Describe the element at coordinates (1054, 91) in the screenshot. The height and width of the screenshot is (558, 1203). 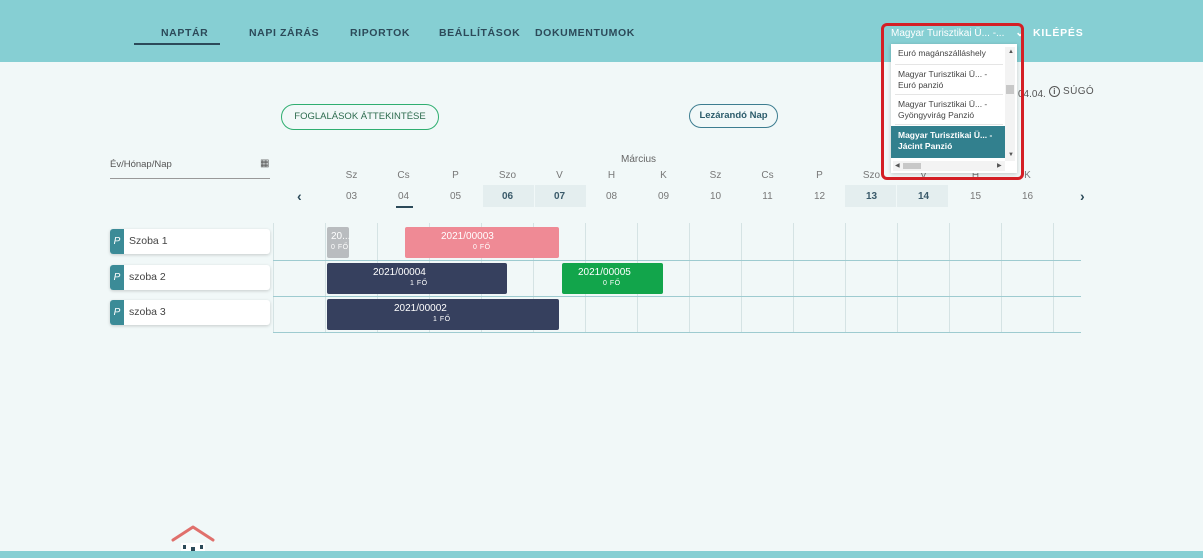
I see `info-icon: i` at that location.